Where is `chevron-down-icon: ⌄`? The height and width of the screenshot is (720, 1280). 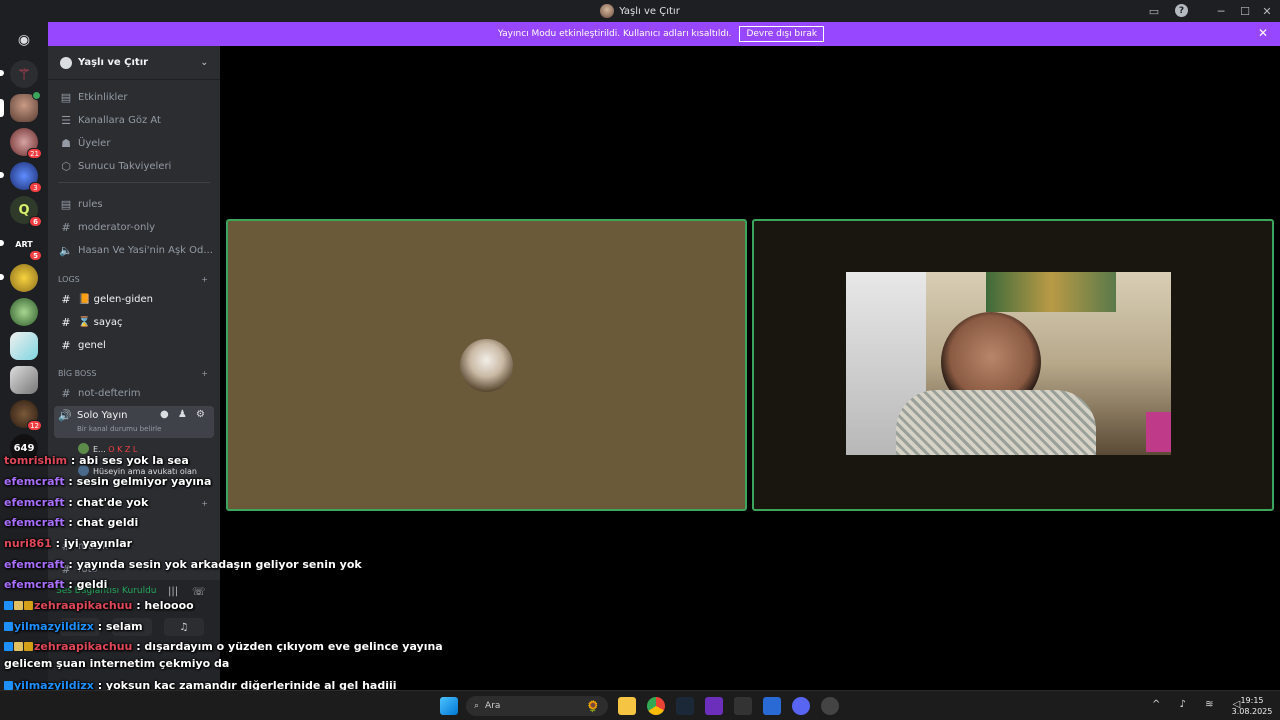
chevron-down-icon: ⌄ is located at coordinates (204, 62).